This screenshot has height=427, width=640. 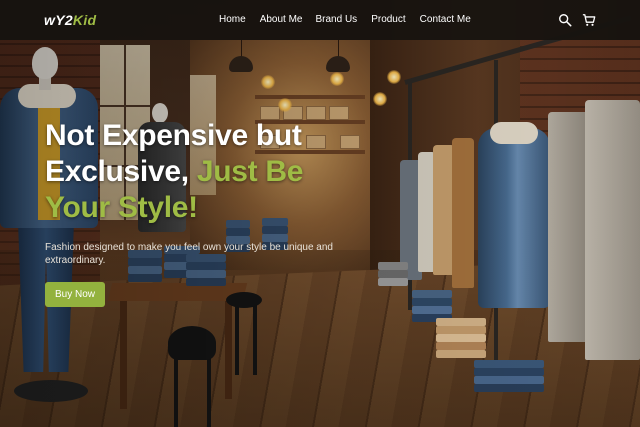 I want to click on logo-main-text: wY2, so click(x=58, y=20).